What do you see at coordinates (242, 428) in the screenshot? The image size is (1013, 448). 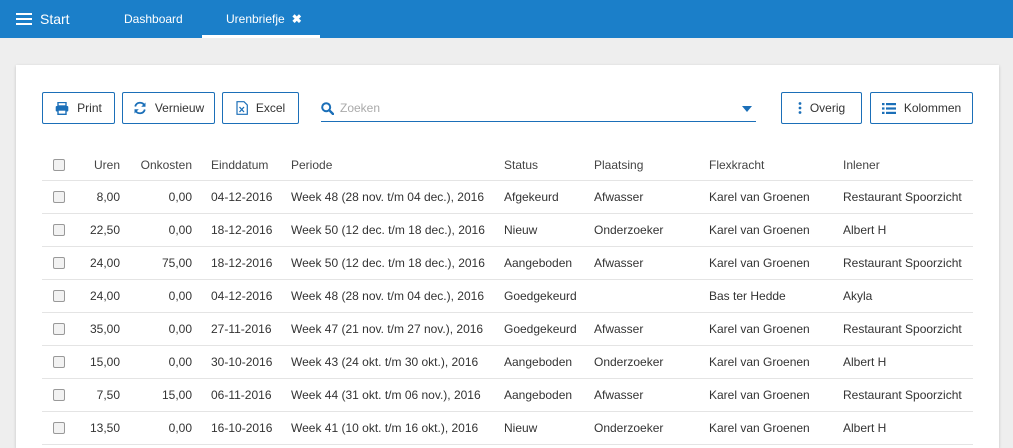 I see `cell-einddatum: 16-10-2016` at bounding box center [242, 428].